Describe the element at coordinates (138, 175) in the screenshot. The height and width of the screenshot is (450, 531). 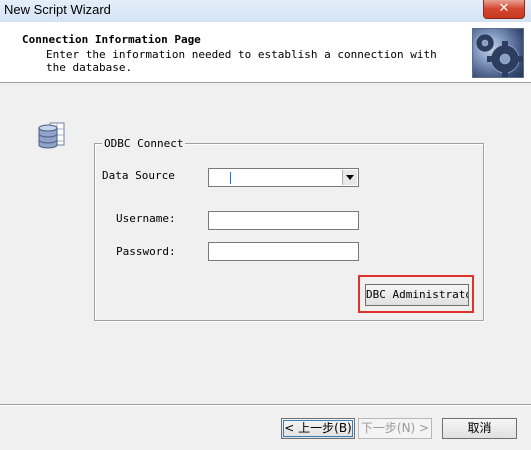
I see `data-source-label: Data Source` at that location.